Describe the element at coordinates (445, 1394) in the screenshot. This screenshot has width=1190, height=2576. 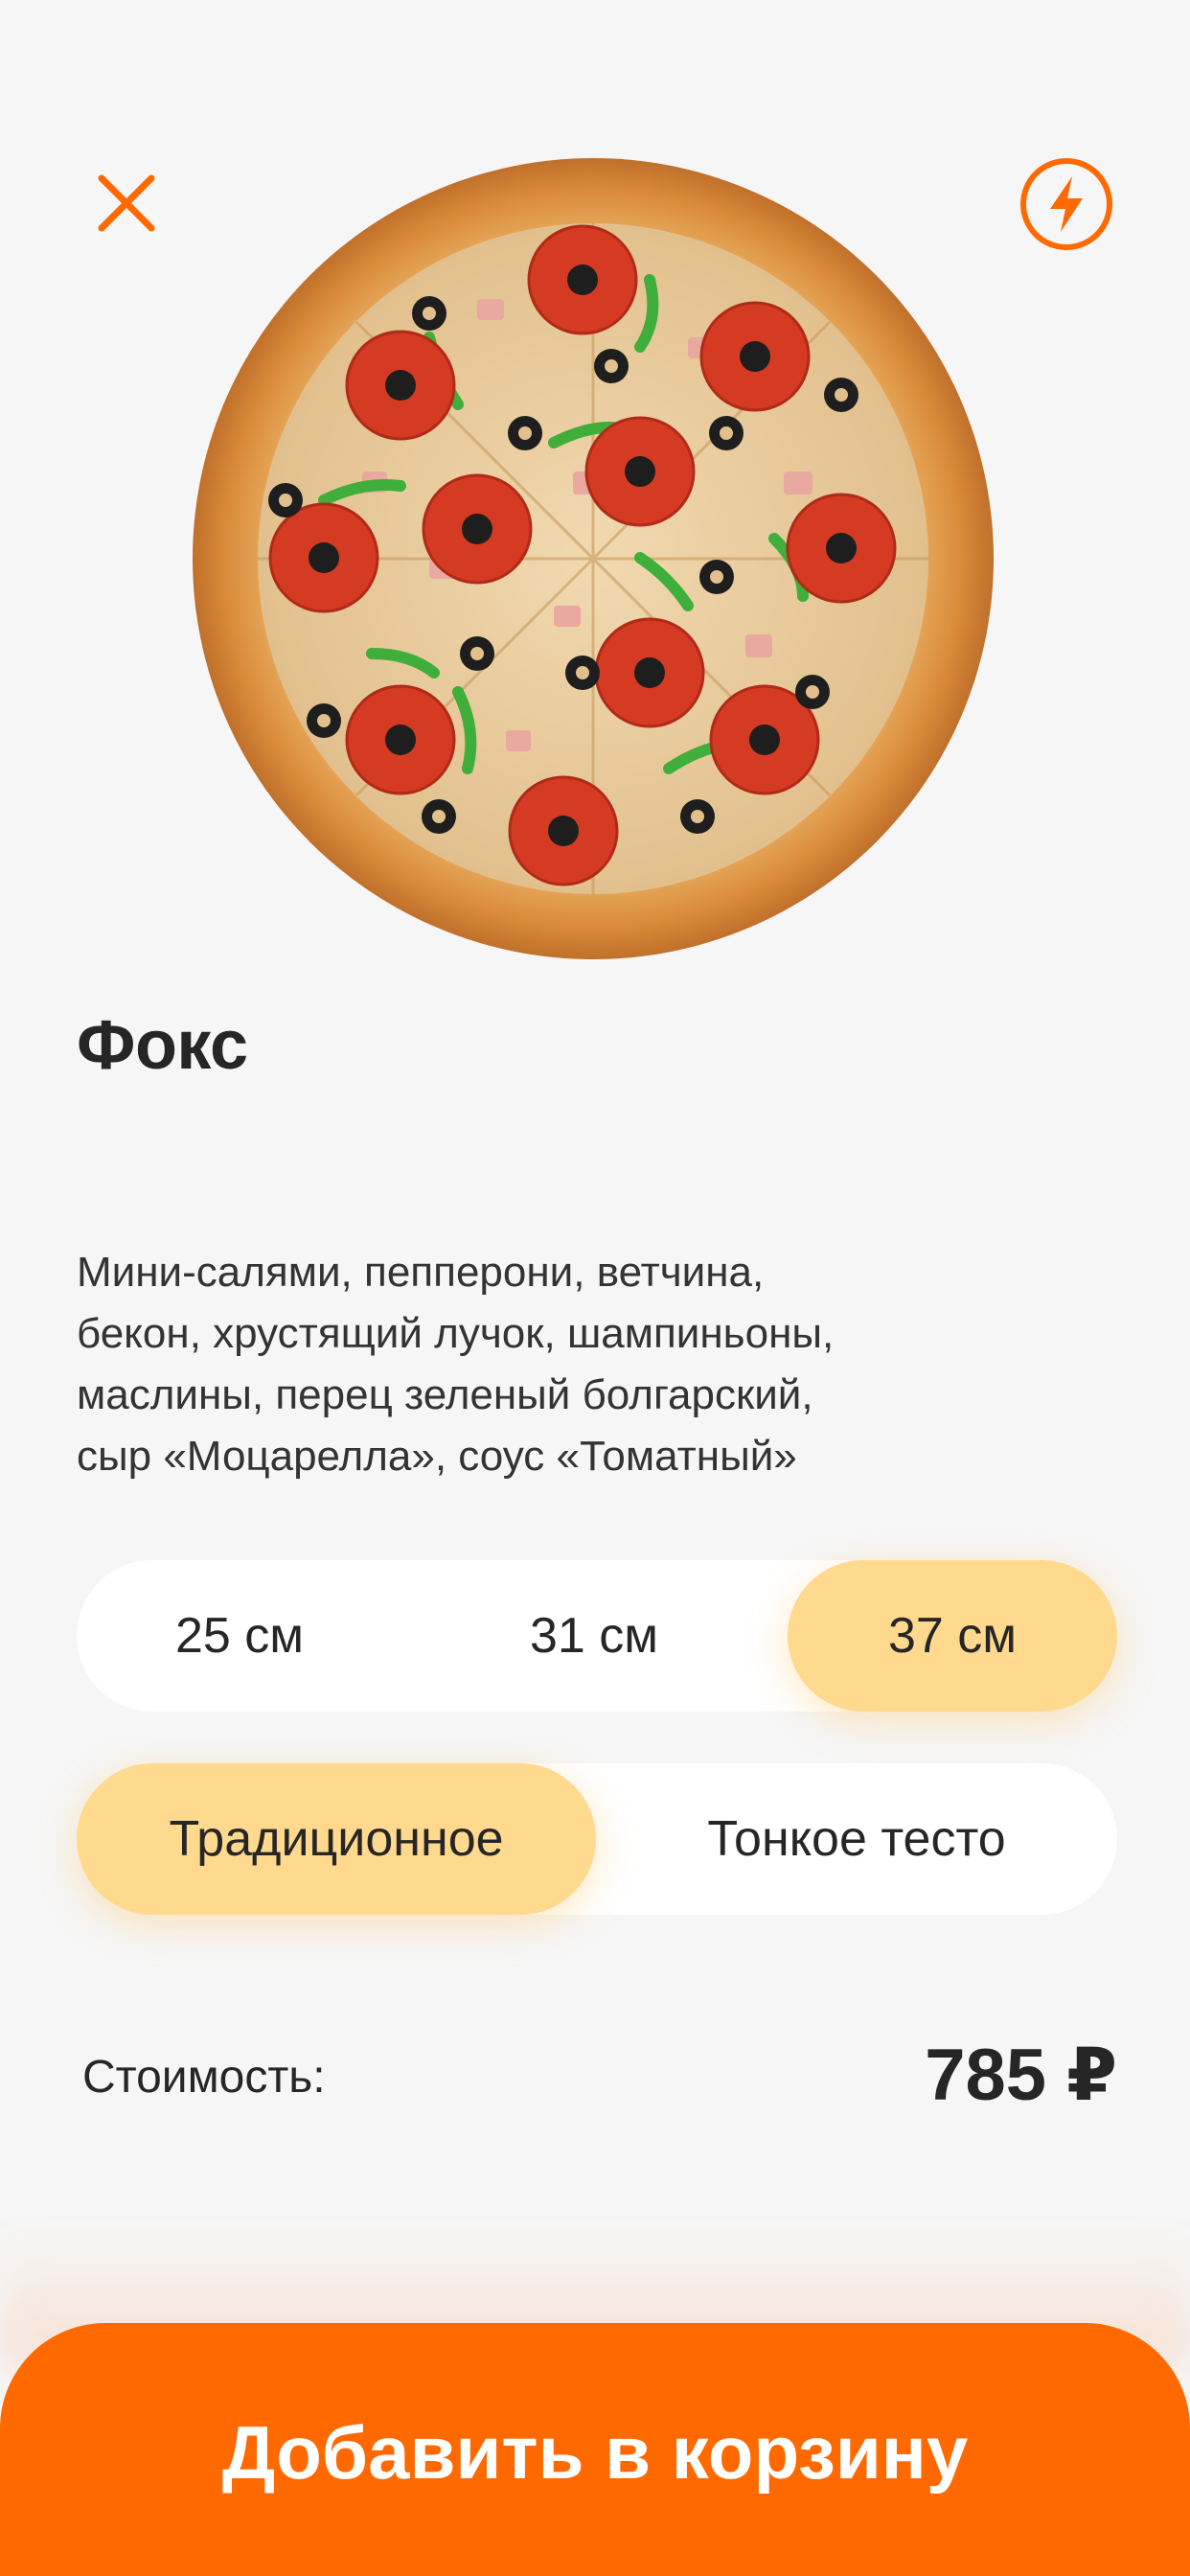
I see `description-line: маслины, перец зеленый болгарский,` at that location.